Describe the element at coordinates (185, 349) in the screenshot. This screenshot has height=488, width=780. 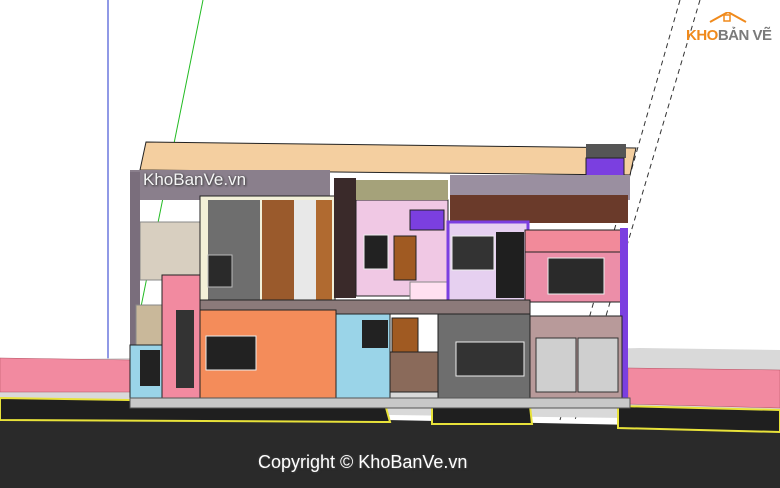
I see `pink-column-window` at that location.